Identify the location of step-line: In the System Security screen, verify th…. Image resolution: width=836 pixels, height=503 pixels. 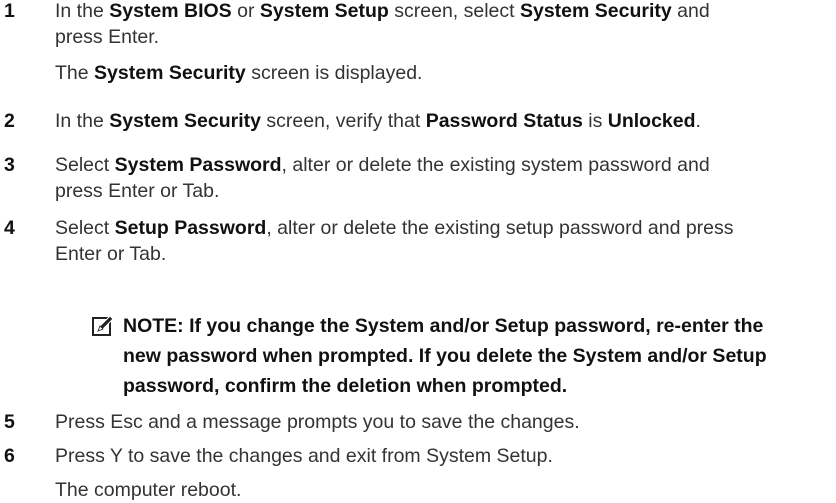
(445, 121).